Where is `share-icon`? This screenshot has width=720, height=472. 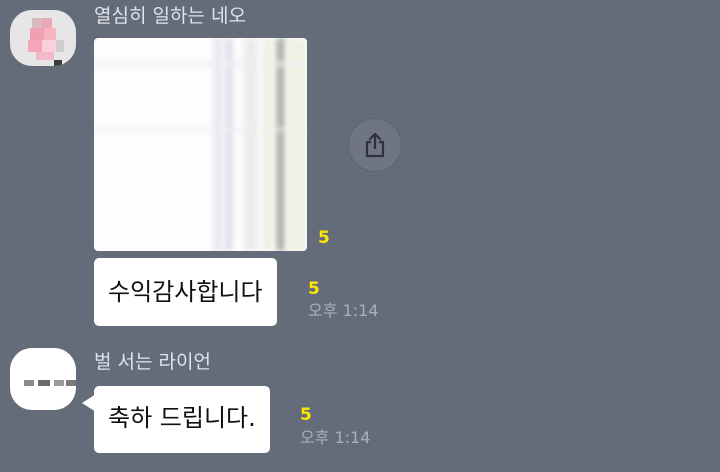
share-icon is located at coordinates (375, 145).